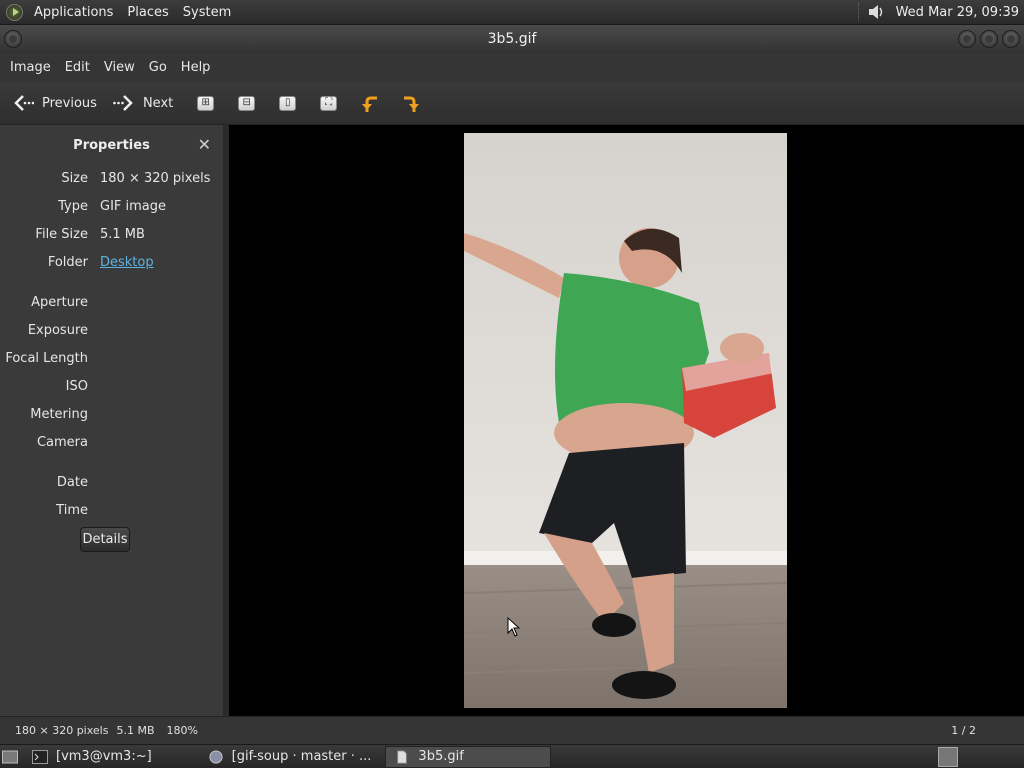 Image resolution: width=1024 pixels, height=768 pixels. What do you see at coordinates (111, 482) in the screenshot?
I see `property-date: Date` at bounding box center [111, 482].